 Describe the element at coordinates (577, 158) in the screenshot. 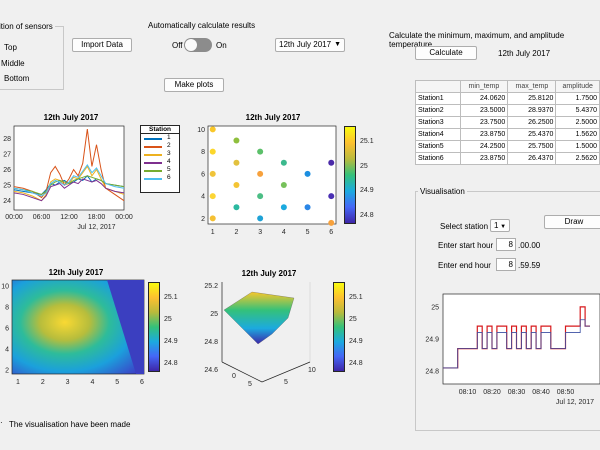

I see `table-cell: 2.5620` at that location.